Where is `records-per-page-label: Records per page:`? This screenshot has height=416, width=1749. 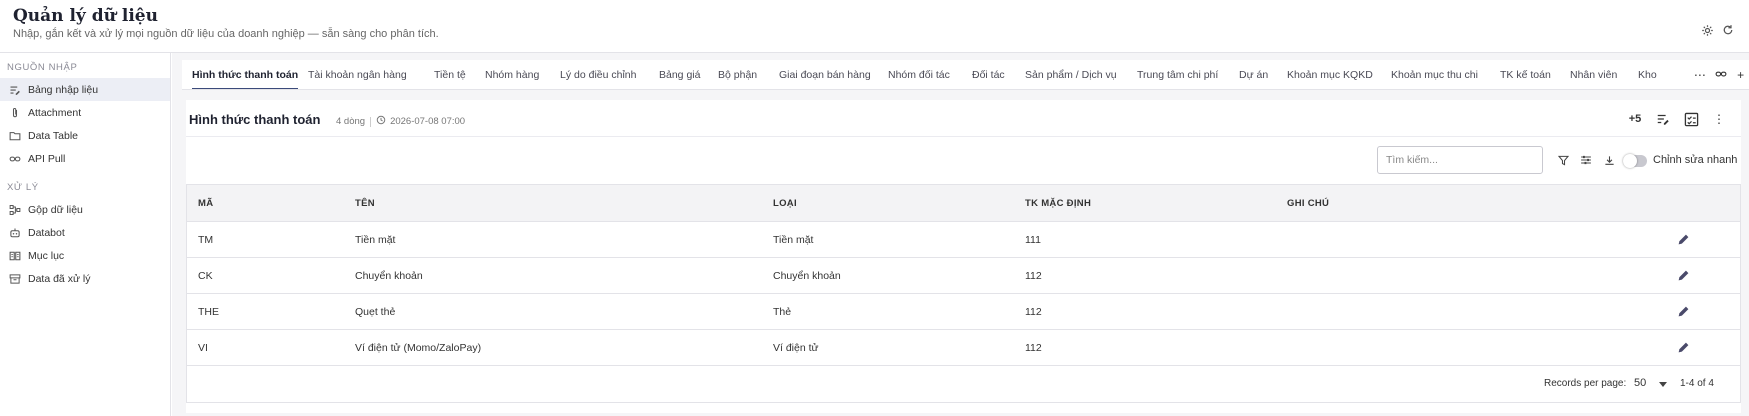
records-per-page-label: Records per page: is located at coordinates (1585, 383).